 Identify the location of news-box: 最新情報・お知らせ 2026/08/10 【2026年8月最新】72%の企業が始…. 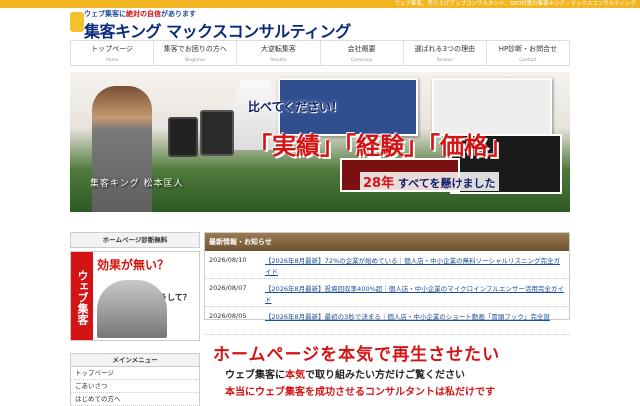
(387, 283).